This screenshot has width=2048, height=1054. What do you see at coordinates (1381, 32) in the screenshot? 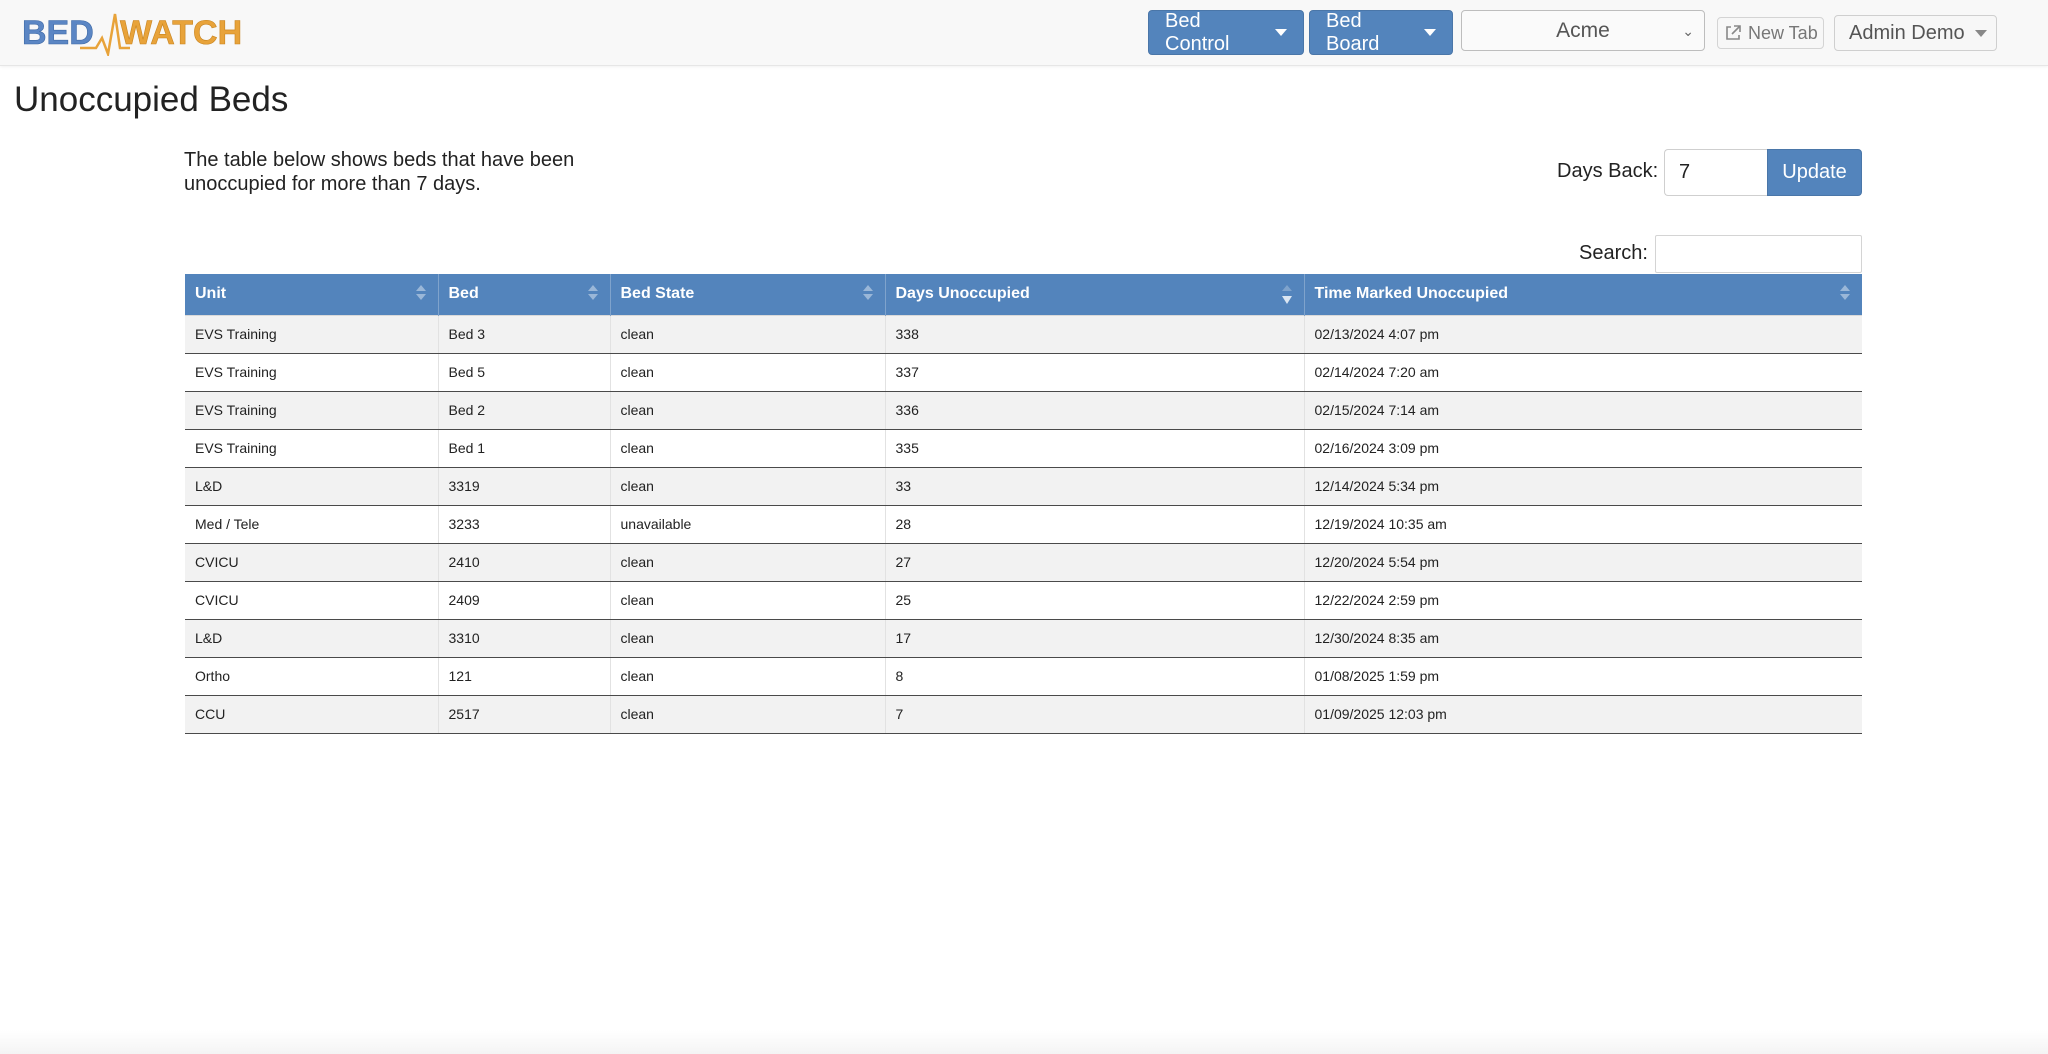
I see `bed-board-dropdown: Bed Board` at bounding box center [1381, 32].